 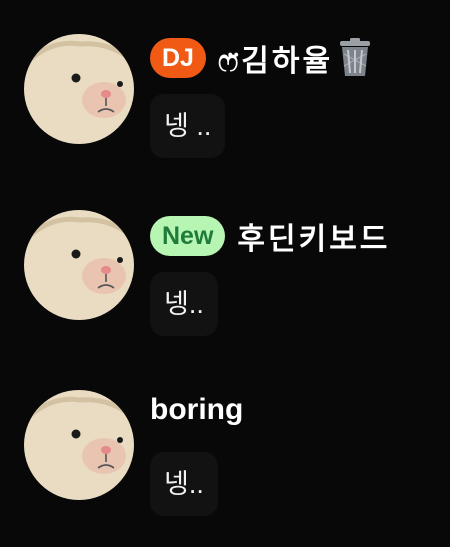 What do you see at coordinates (188, 126) in the screenshot?
I see `message-bubble: 넹 ..` at bounding box center [188, 126].